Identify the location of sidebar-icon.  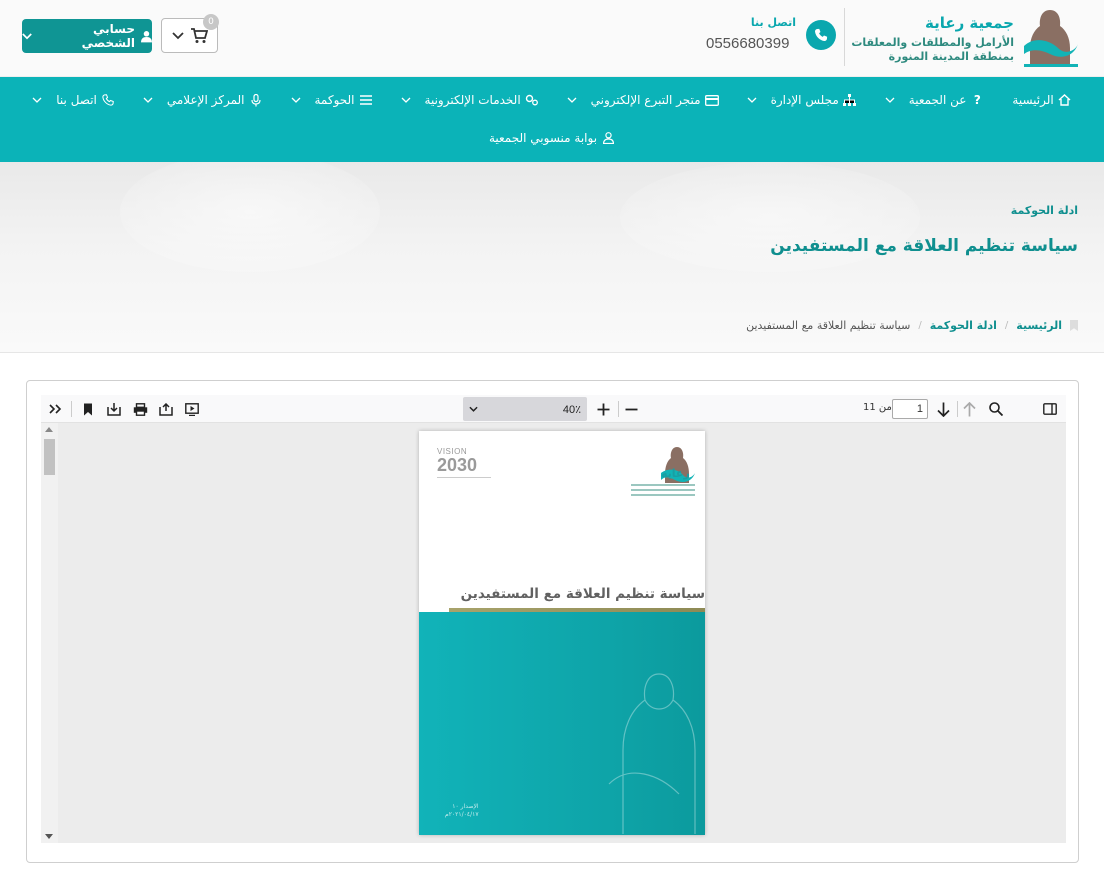
(1050, 409).